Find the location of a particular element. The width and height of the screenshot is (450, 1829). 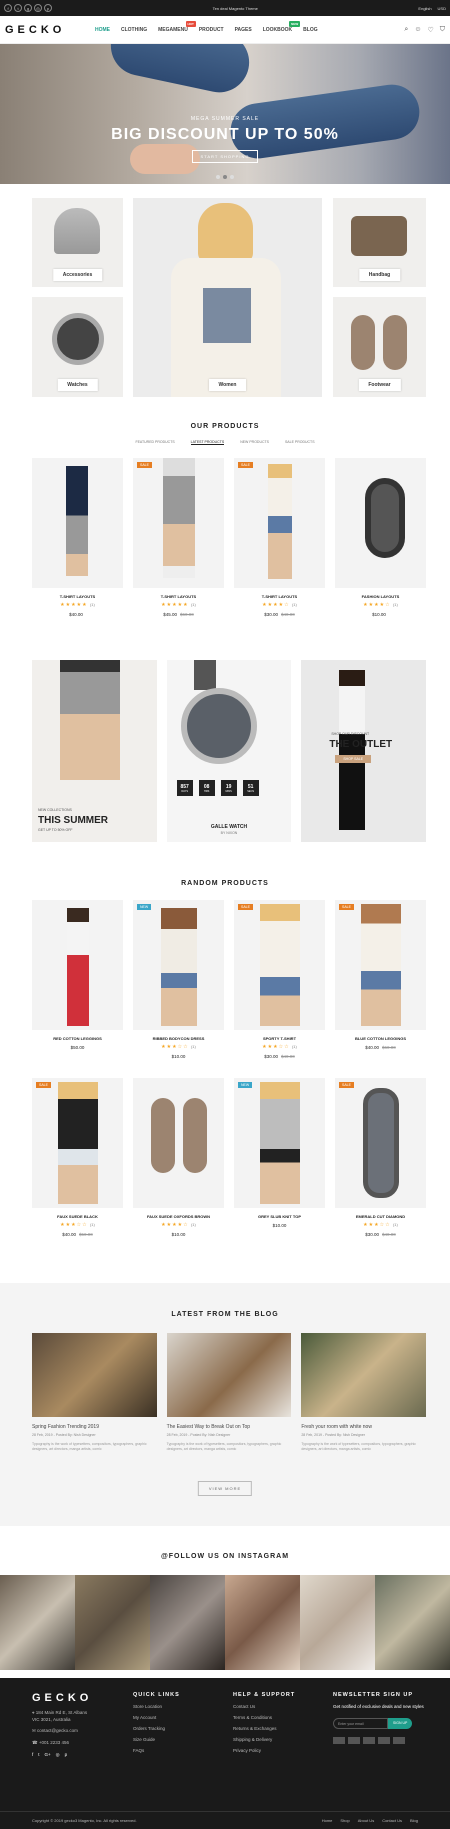

search-icon: ⌕ is located at coordinates (406, 30).